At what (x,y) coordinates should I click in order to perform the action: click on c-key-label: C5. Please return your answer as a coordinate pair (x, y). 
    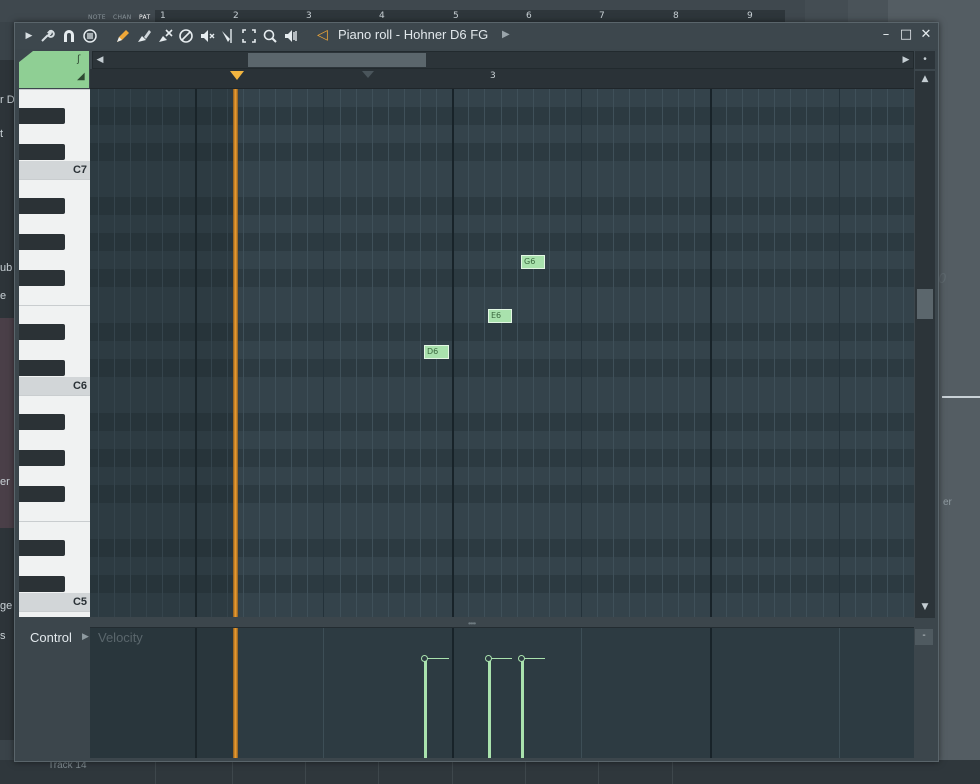
    Looking at the image, I should click on (54, 602).